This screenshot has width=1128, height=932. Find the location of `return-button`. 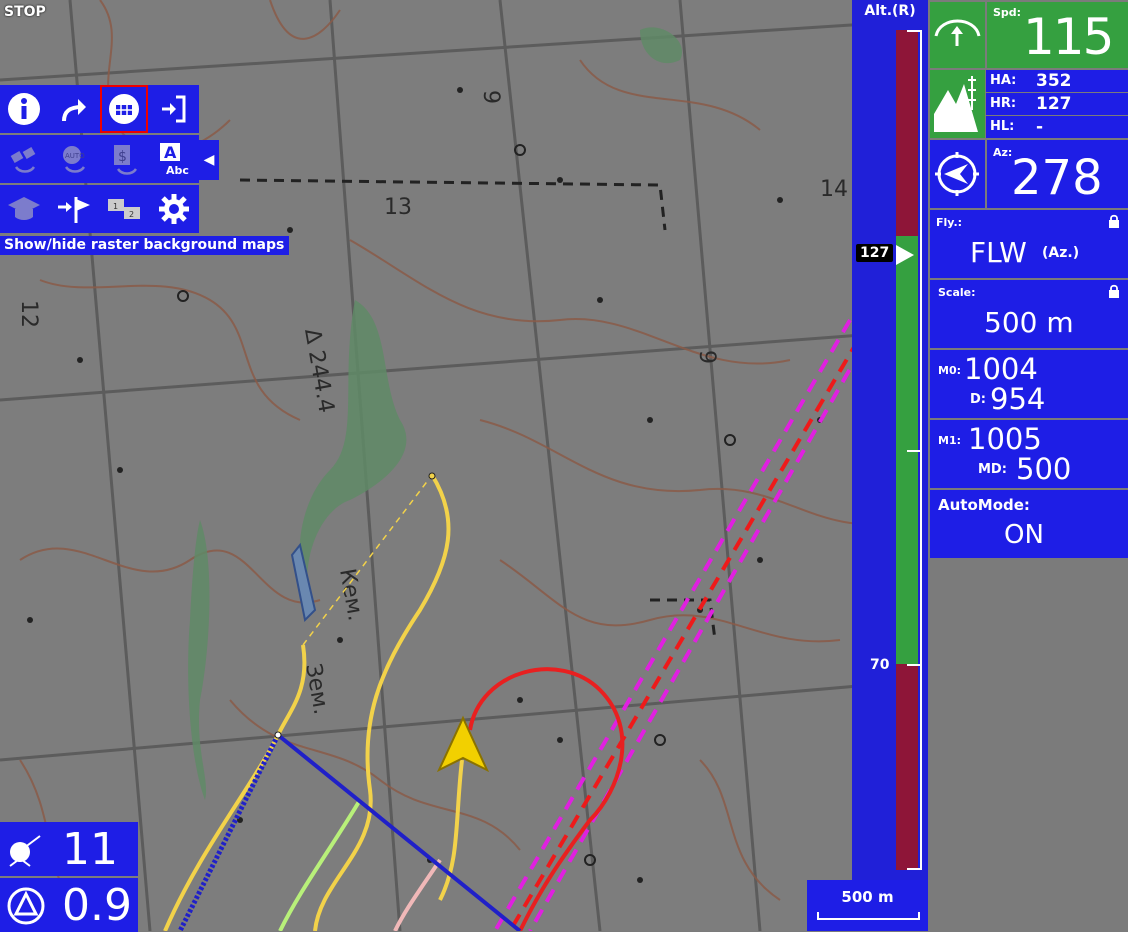

return-button is located at coordinates (74, 109).